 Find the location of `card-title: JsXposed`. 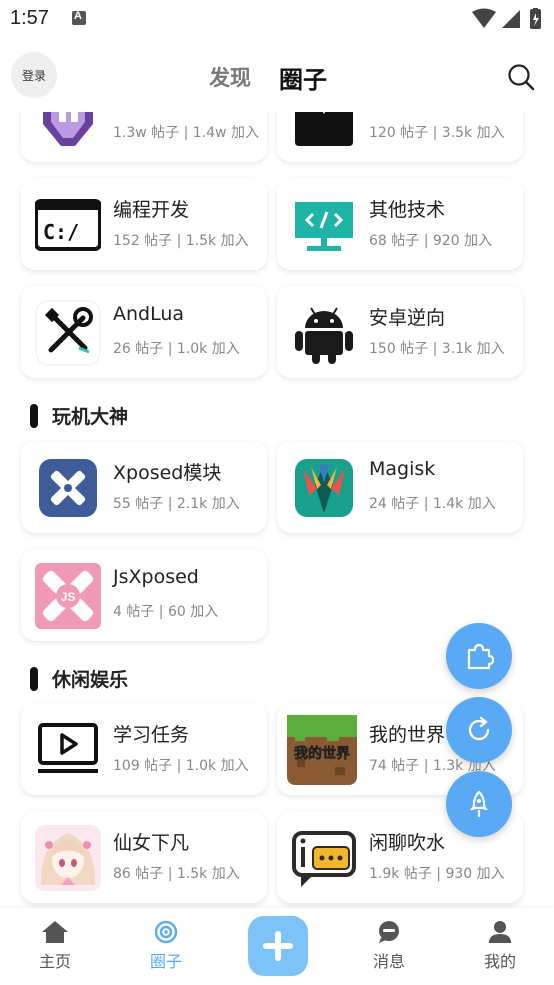

card-title: JsXposed is located at coordinates (156, 577).